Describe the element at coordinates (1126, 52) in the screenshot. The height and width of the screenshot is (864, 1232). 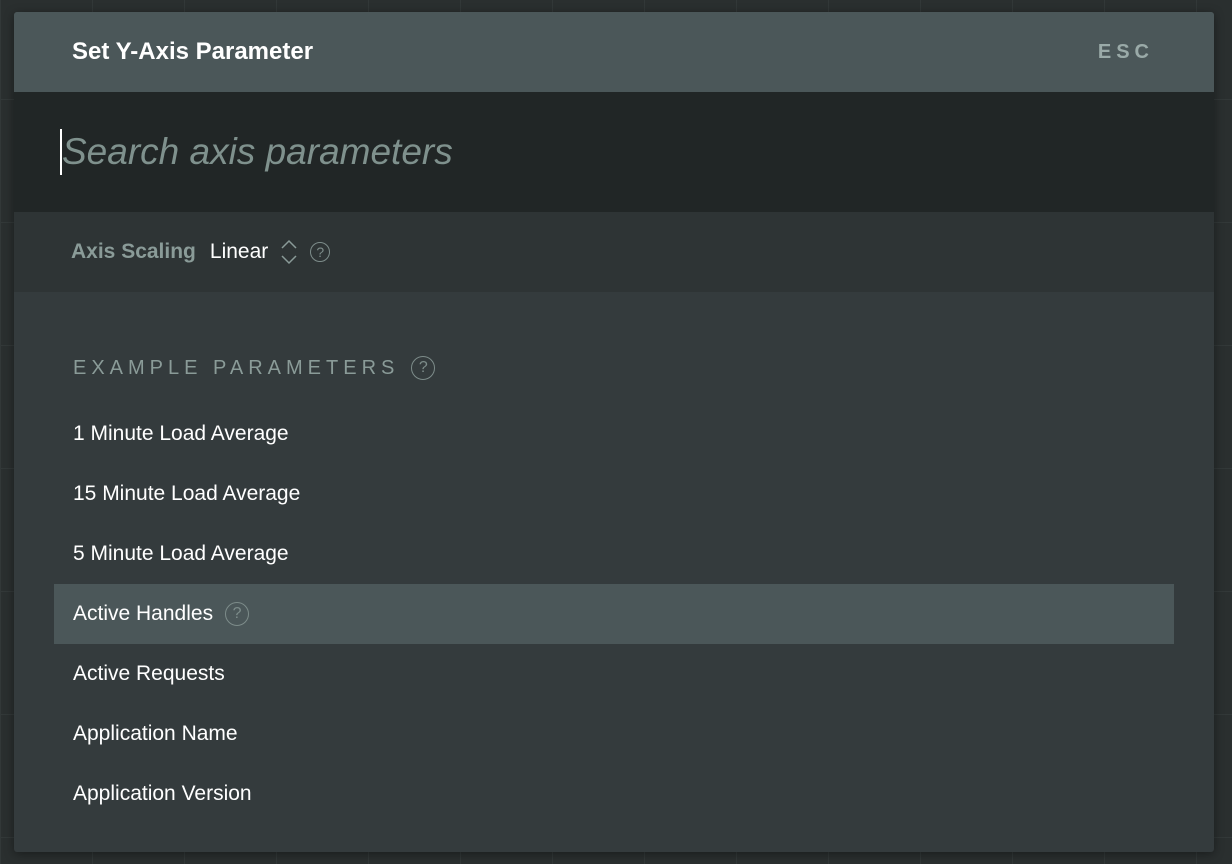
I see `esc-close-button: ESC` at that location.